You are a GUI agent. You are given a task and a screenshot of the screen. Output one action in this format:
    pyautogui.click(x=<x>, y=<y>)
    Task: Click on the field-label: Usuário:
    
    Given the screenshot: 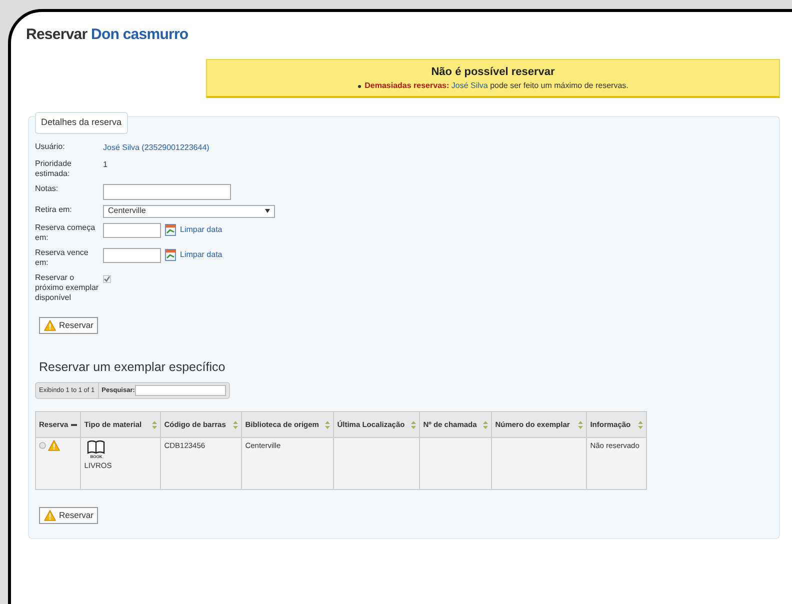 What is the action you would take?
    pyautogui.click(x=50, y=147)
    